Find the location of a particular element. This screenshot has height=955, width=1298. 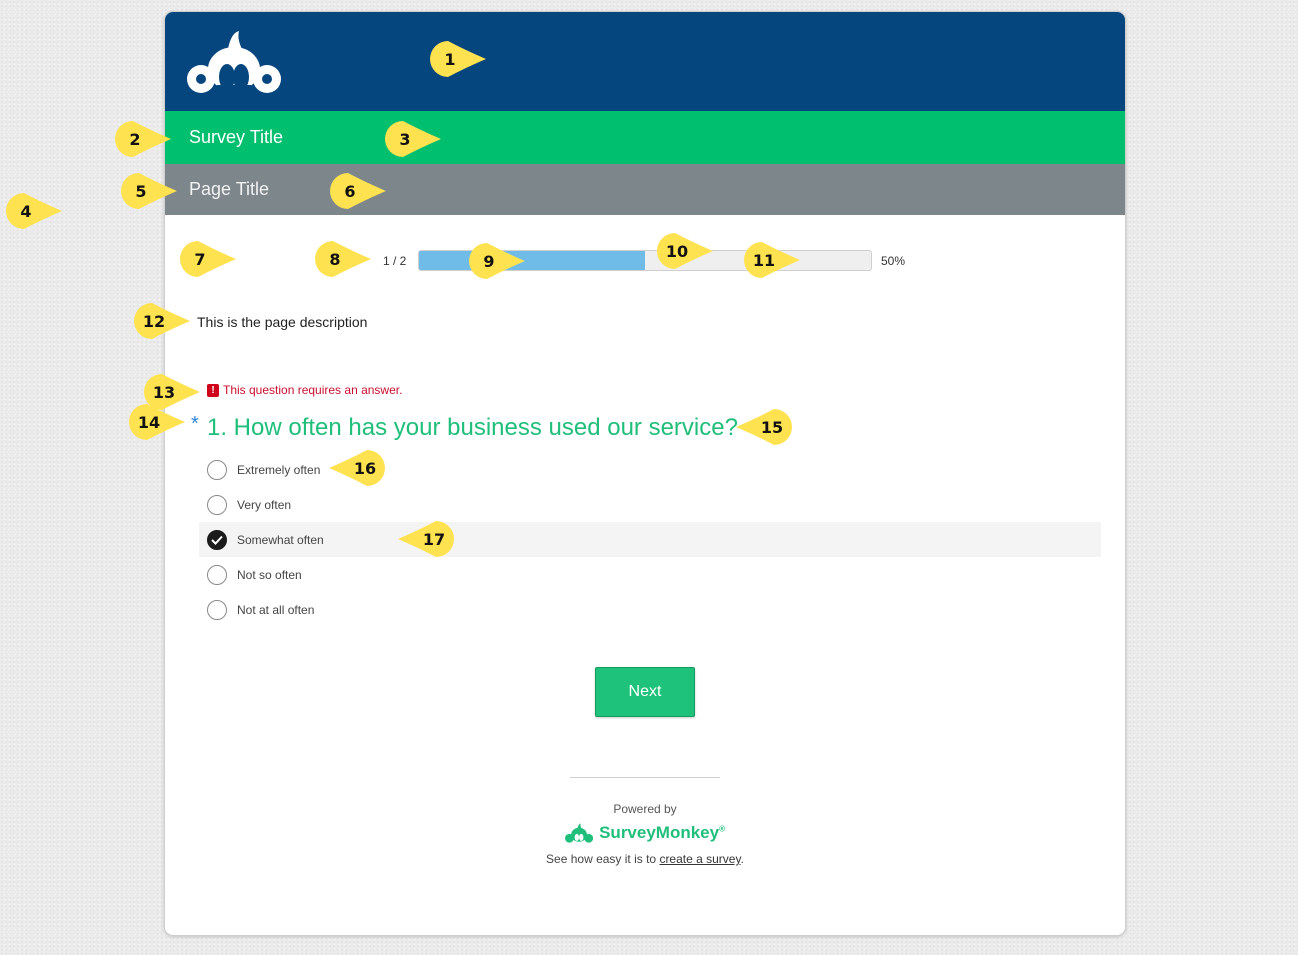

annotation-marker: 3 is located at coordinates (413, 139).